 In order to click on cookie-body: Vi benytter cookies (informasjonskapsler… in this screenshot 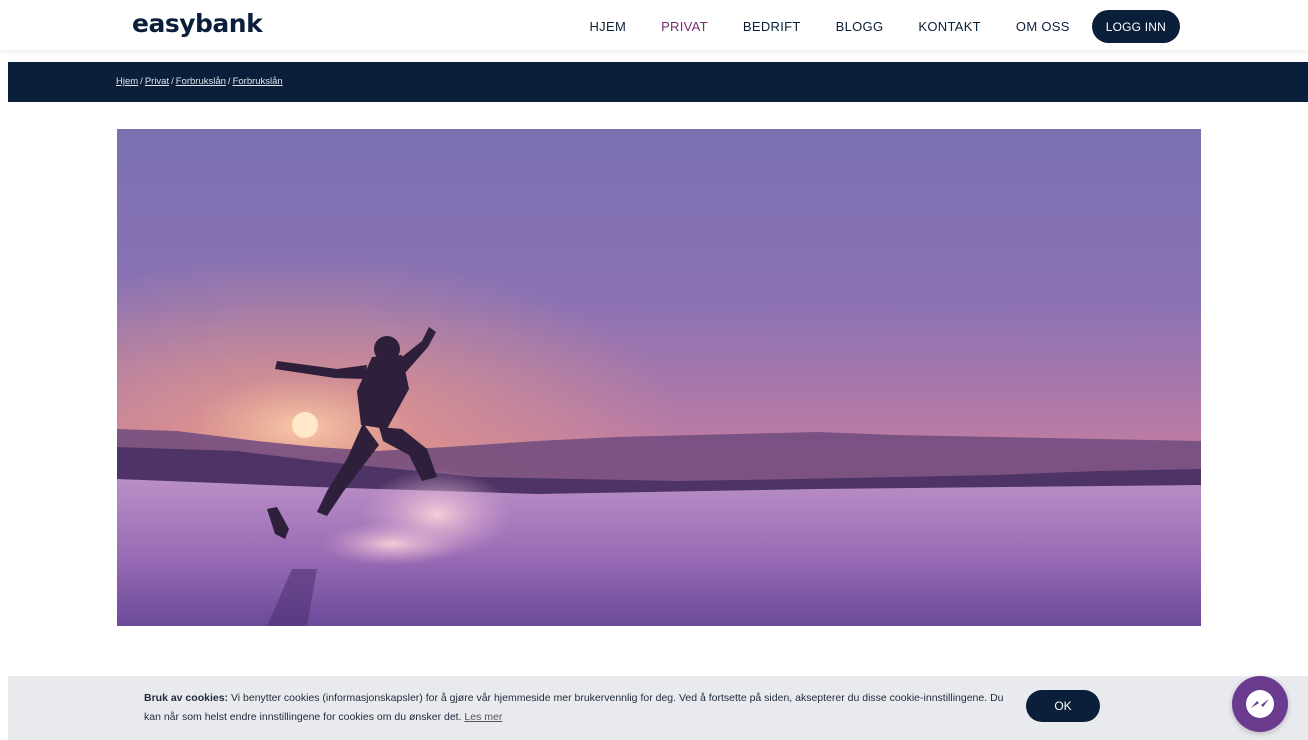, I will do `click(574, 707)`.